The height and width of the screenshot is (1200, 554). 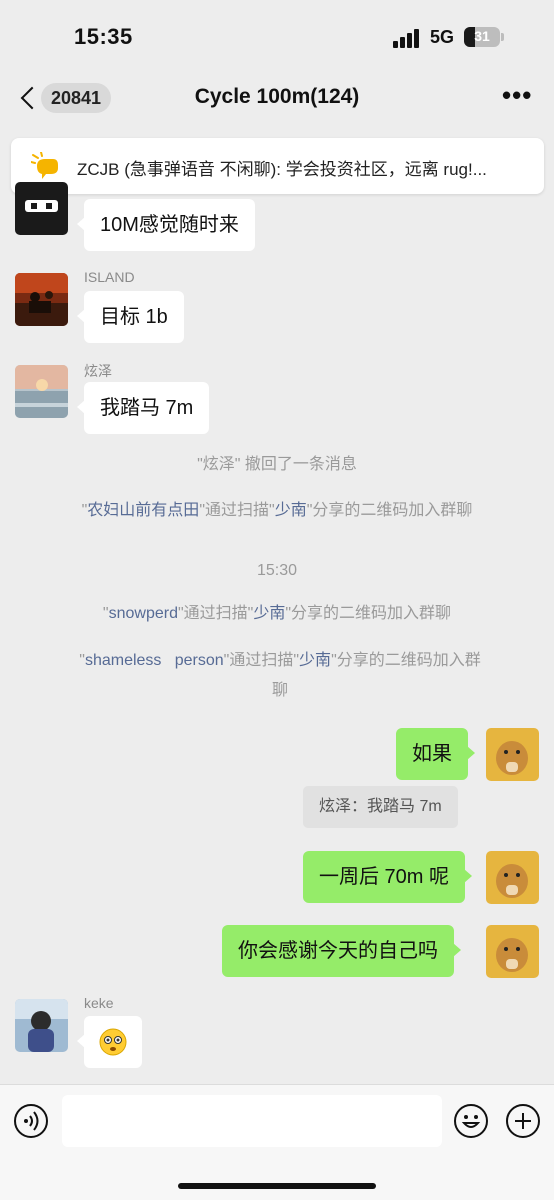 I want to click on battery-icon: 31, so click(x=482, y=37).